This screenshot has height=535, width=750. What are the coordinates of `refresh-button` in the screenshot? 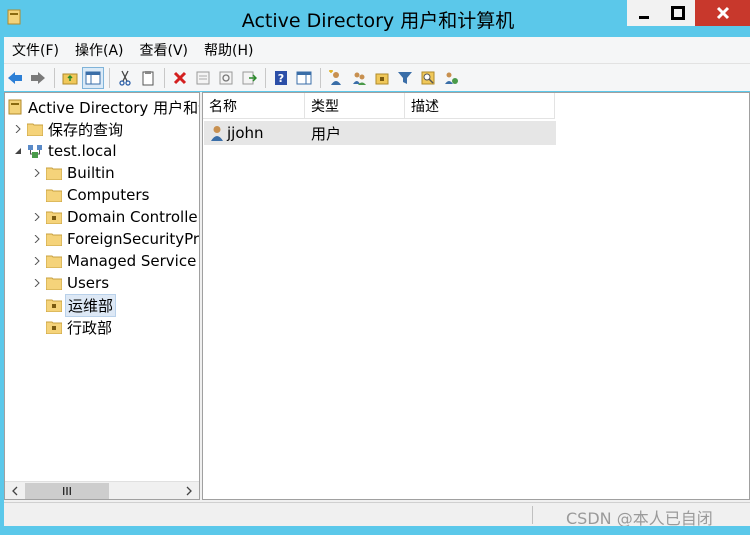 It's located at (226, 78).